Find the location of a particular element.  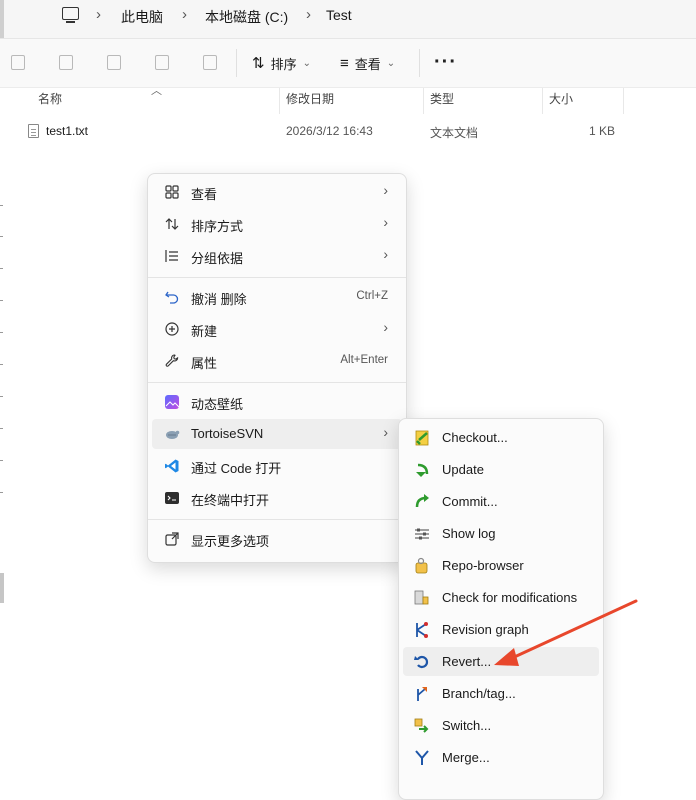

paste-icon is located at coordinates (66, 62).